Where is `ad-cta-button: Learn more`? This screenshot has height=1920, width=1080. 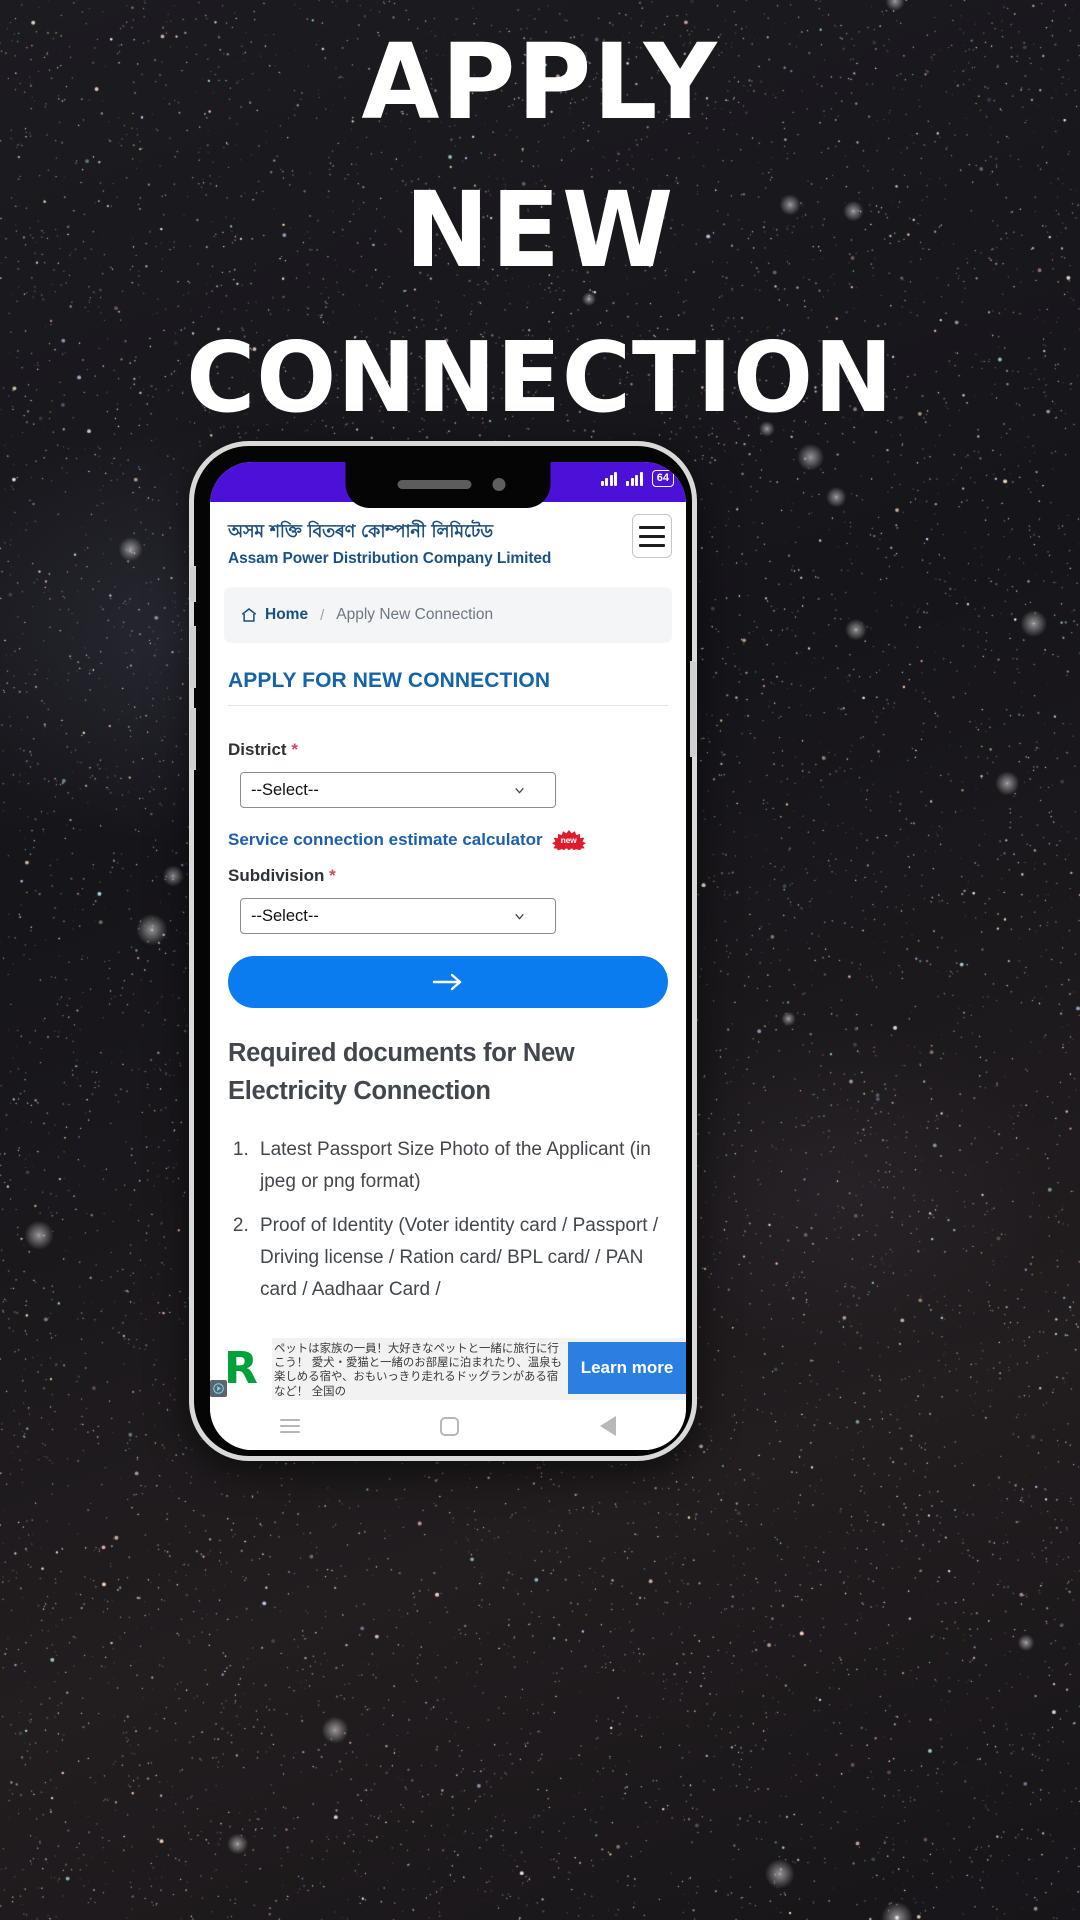
ad-cta-button: Learn more is located at coordinates (627, 1368).